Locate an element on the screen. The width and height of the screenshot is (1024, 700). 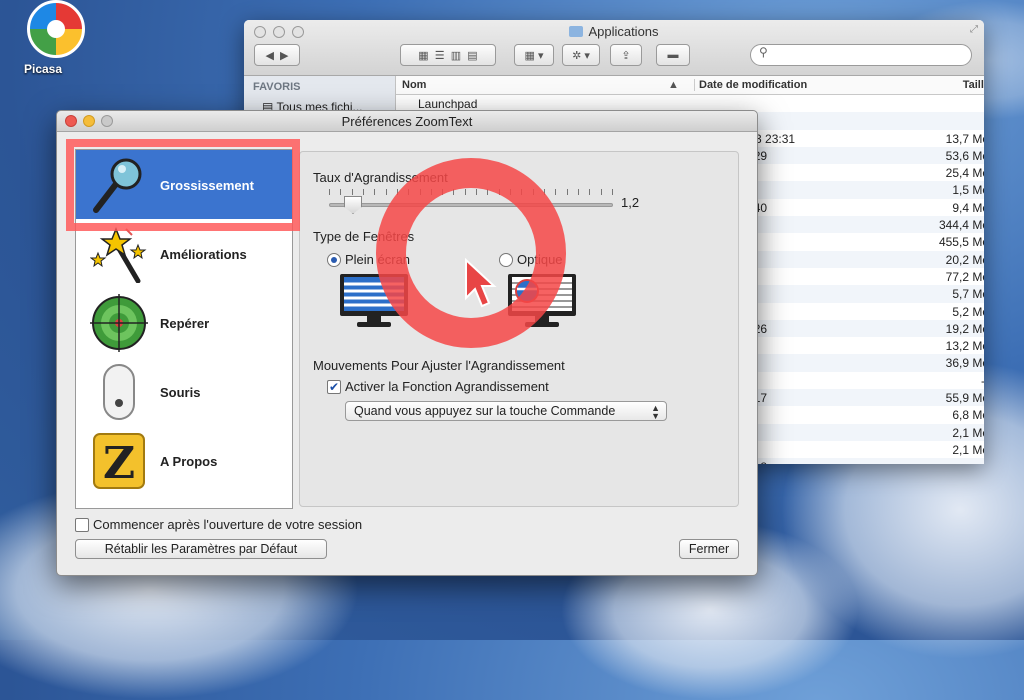
sort-arrow-icon: ▲ is located at coordinates (673, 85).